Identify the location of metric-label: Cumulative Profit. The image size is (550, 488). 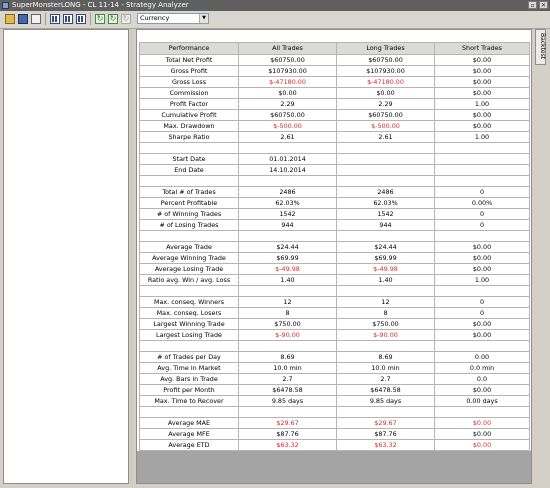
(189, 115).